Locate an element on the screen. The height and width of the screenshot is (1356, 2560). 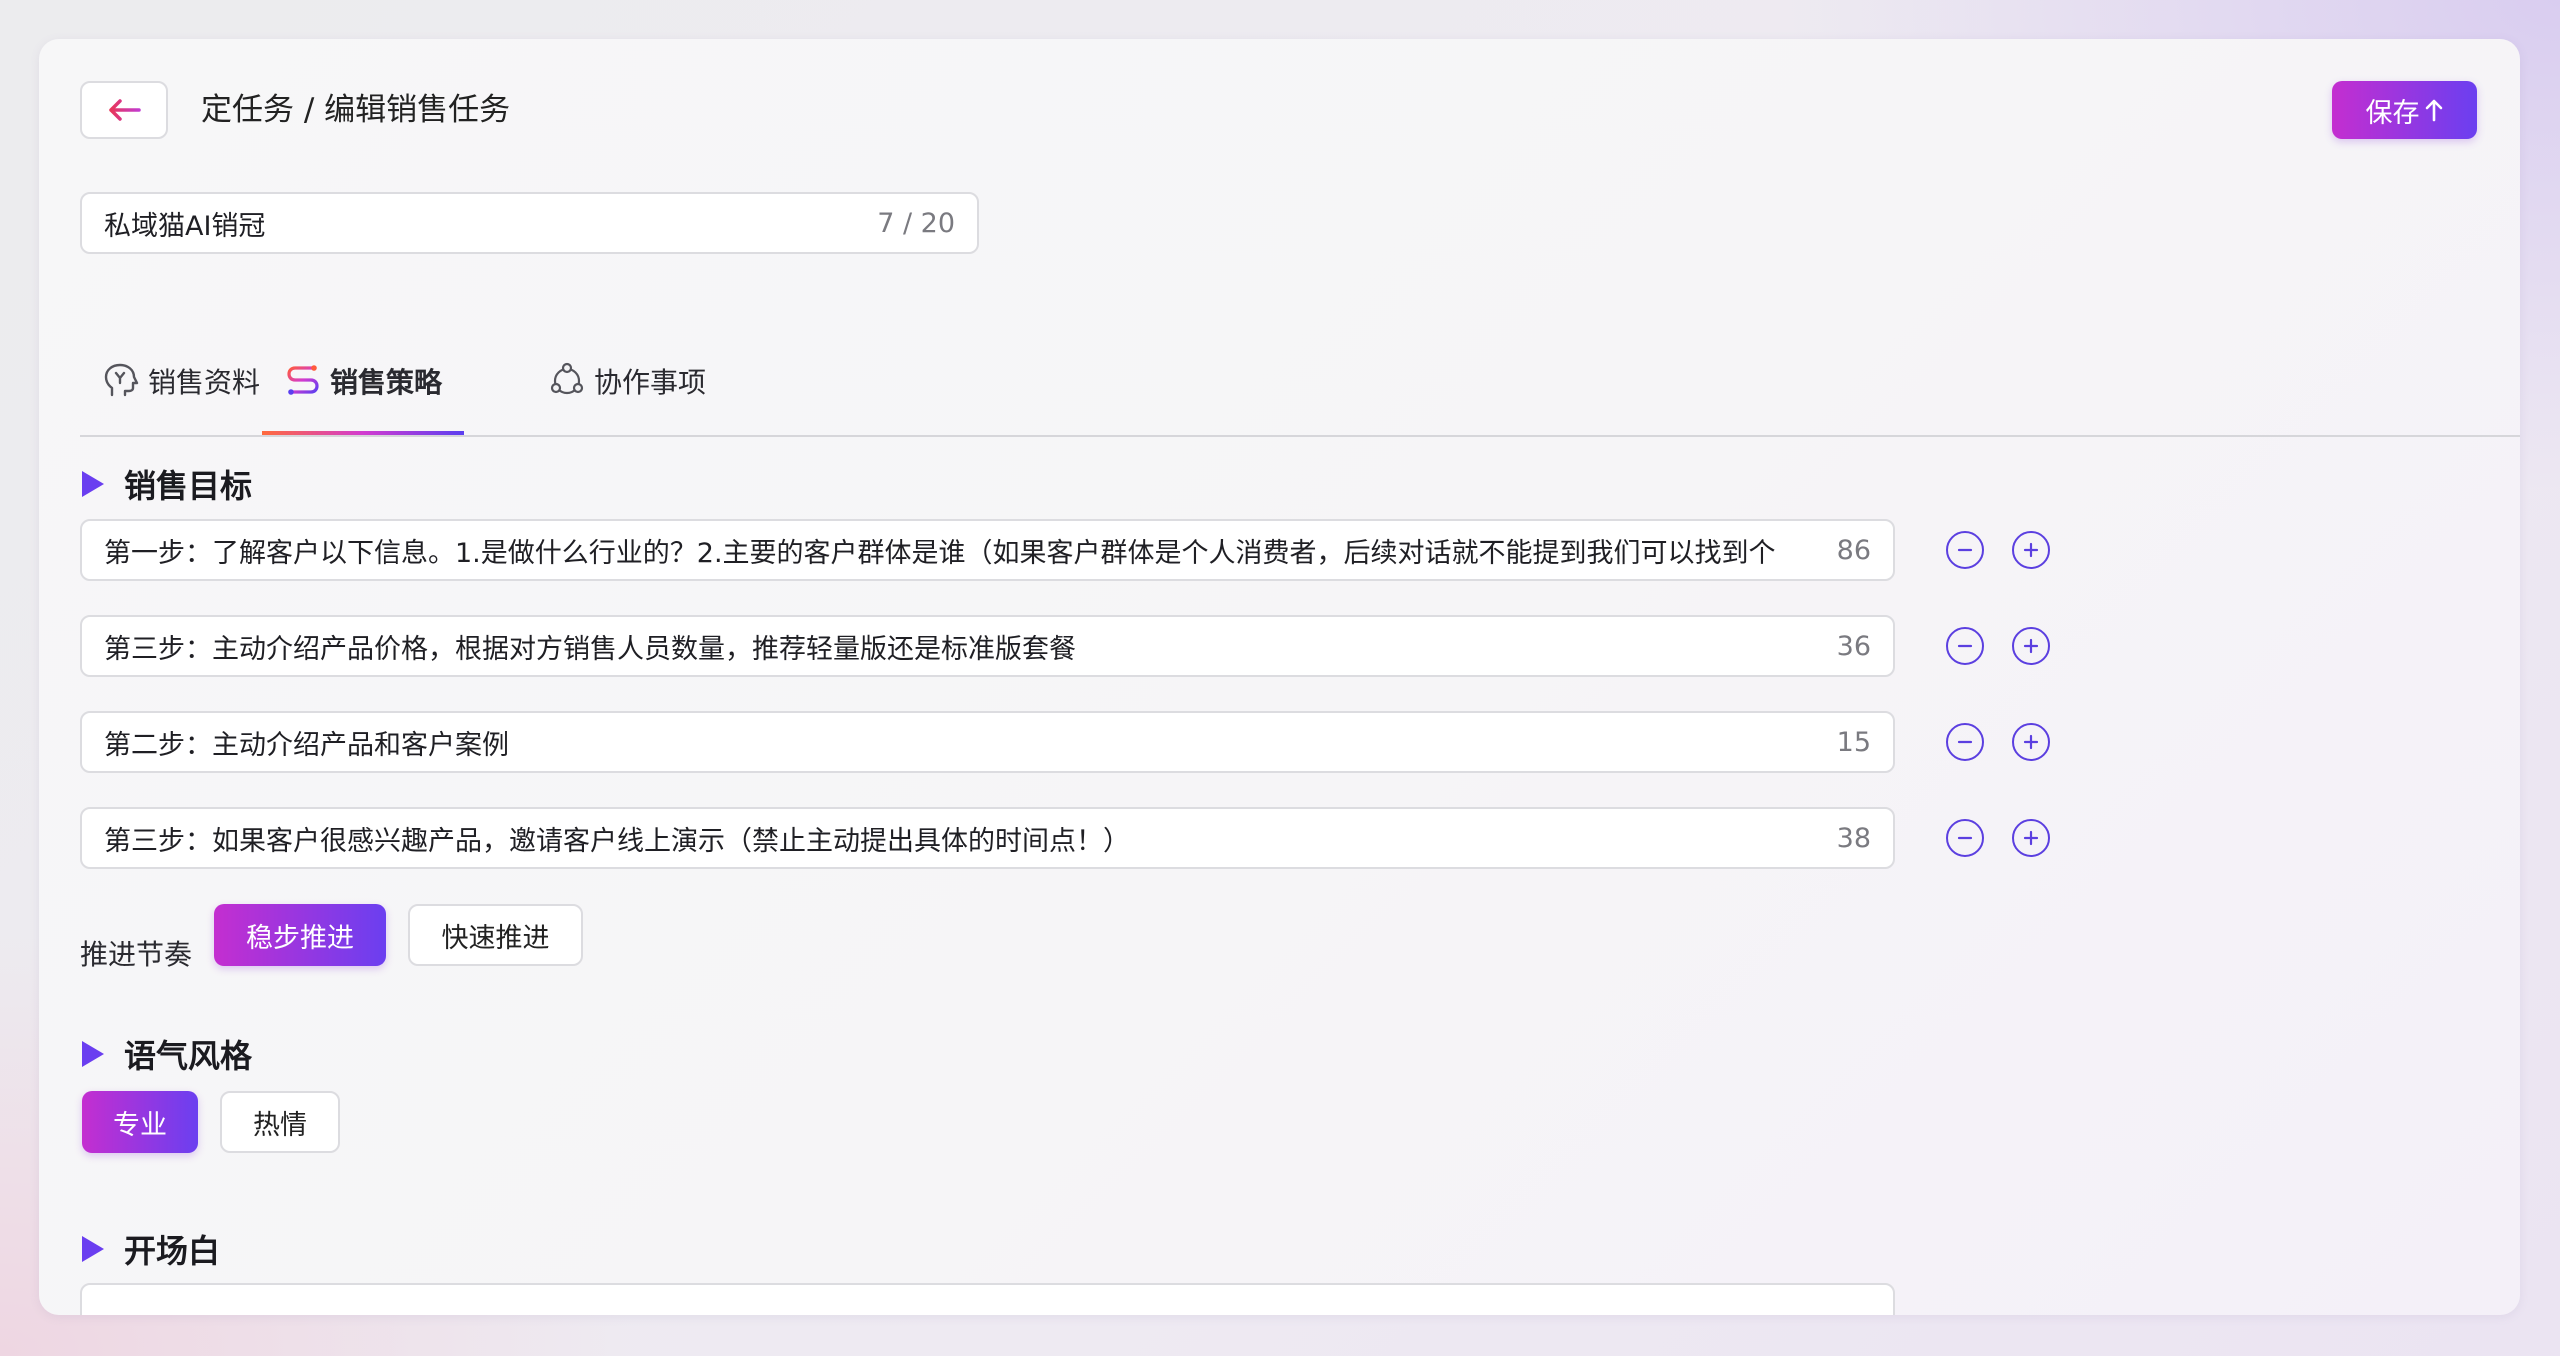
goal-step-char-count: 15 is located at coordinates (1853, 742).